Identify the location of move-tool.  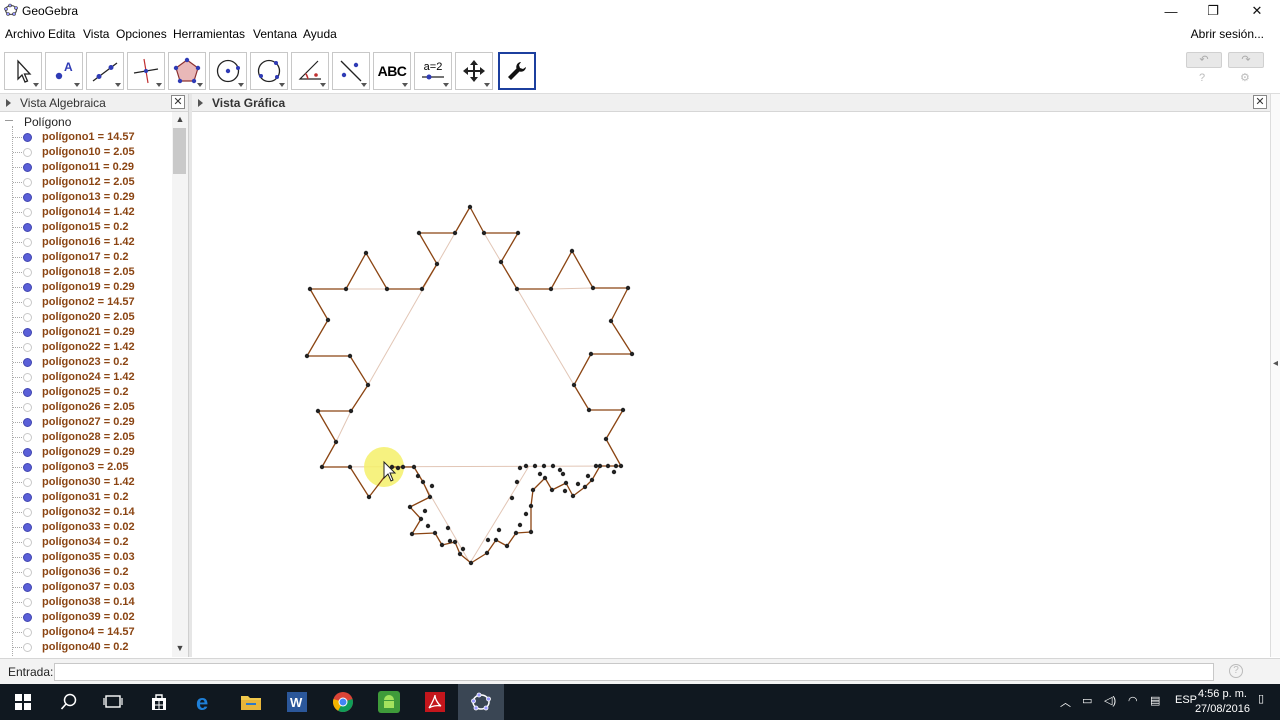
(23, 71).